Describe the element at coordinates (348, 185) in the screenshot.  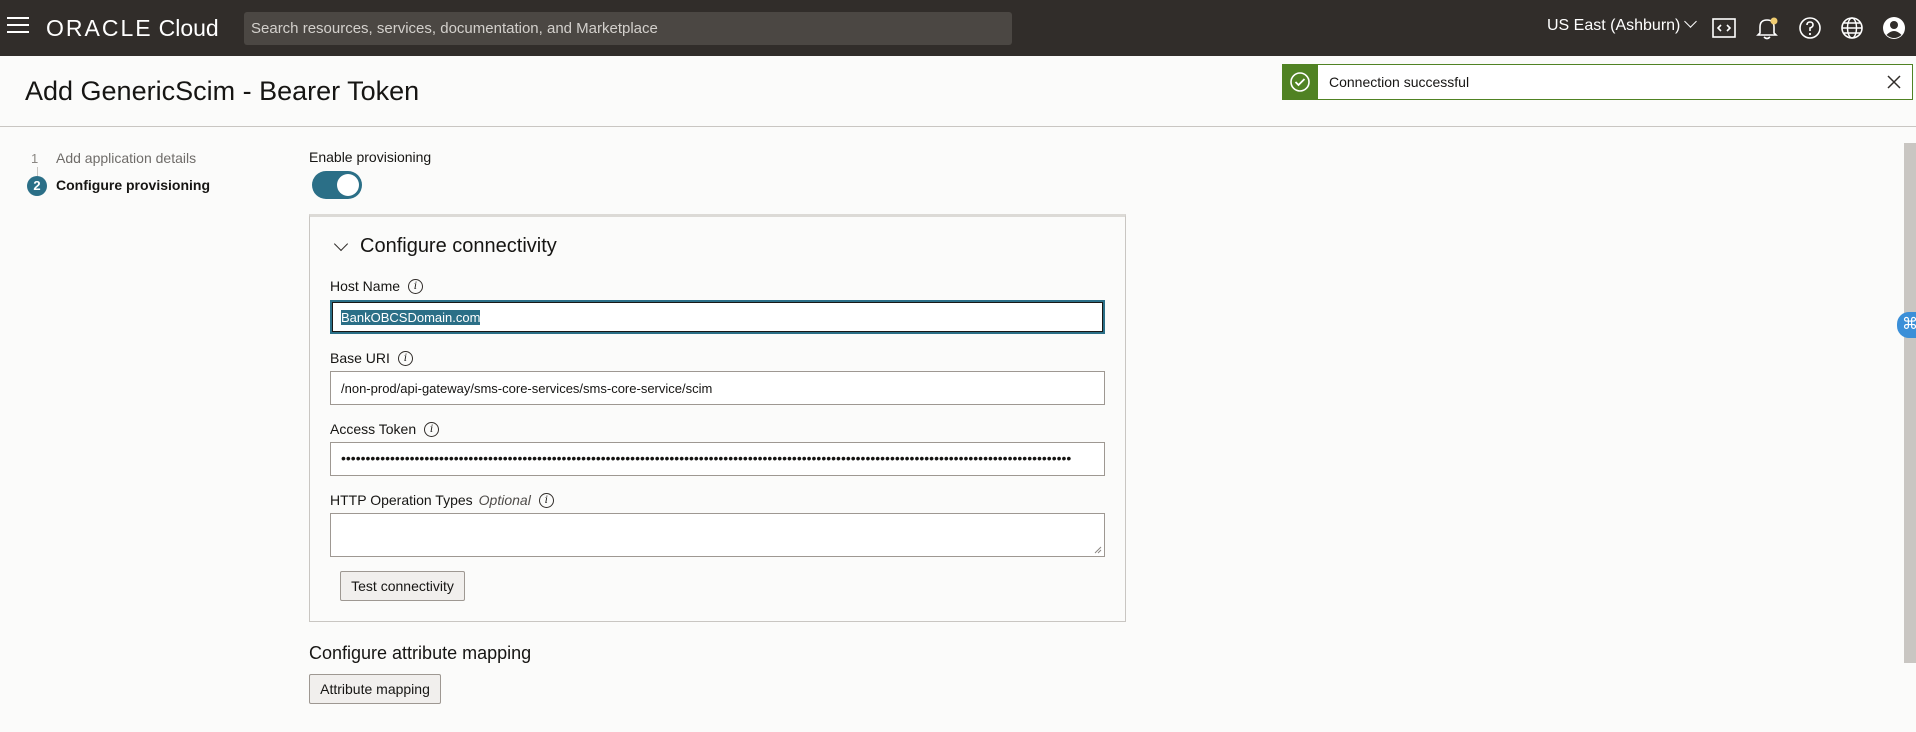
I see `toggle-knob` at that location.